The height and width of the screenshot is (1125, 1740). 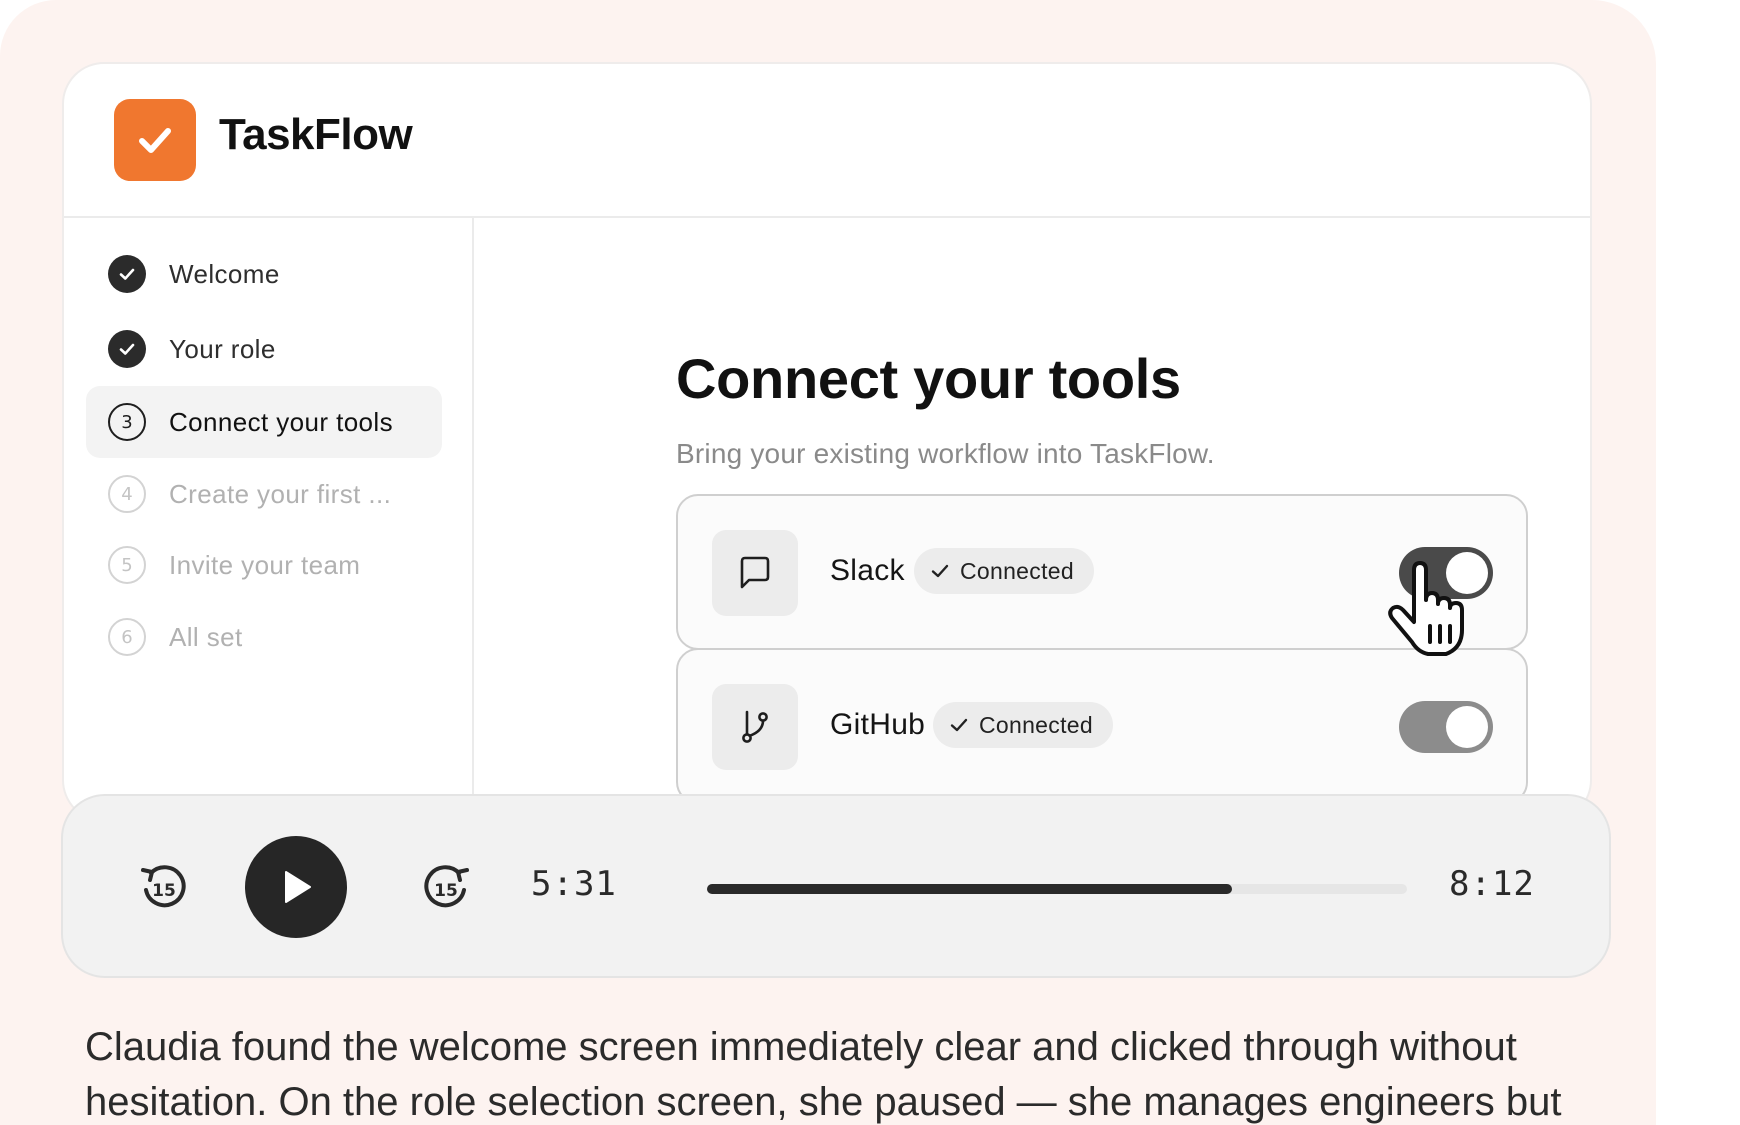 I want to click on step-label: Connect your tools, so click(x=281, y=421).